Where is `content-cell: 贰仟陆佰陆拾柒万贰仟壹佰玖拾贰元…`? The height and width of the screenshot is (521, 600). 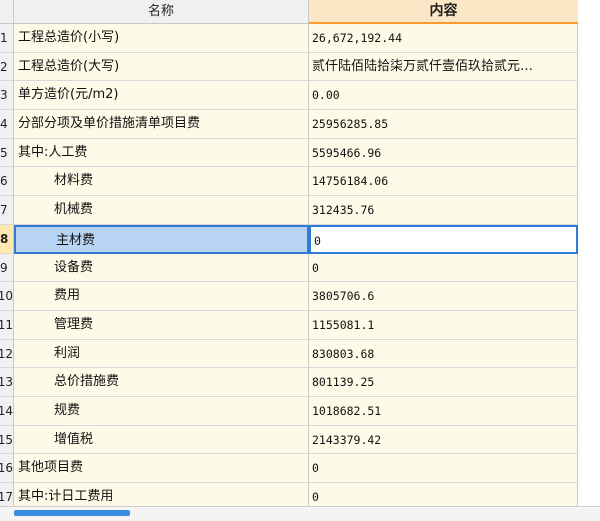 content-cell: 贰仟陆佰陆拾柒万贰仟壹佰玖拾贰元… is located at coordinates (443, 67).